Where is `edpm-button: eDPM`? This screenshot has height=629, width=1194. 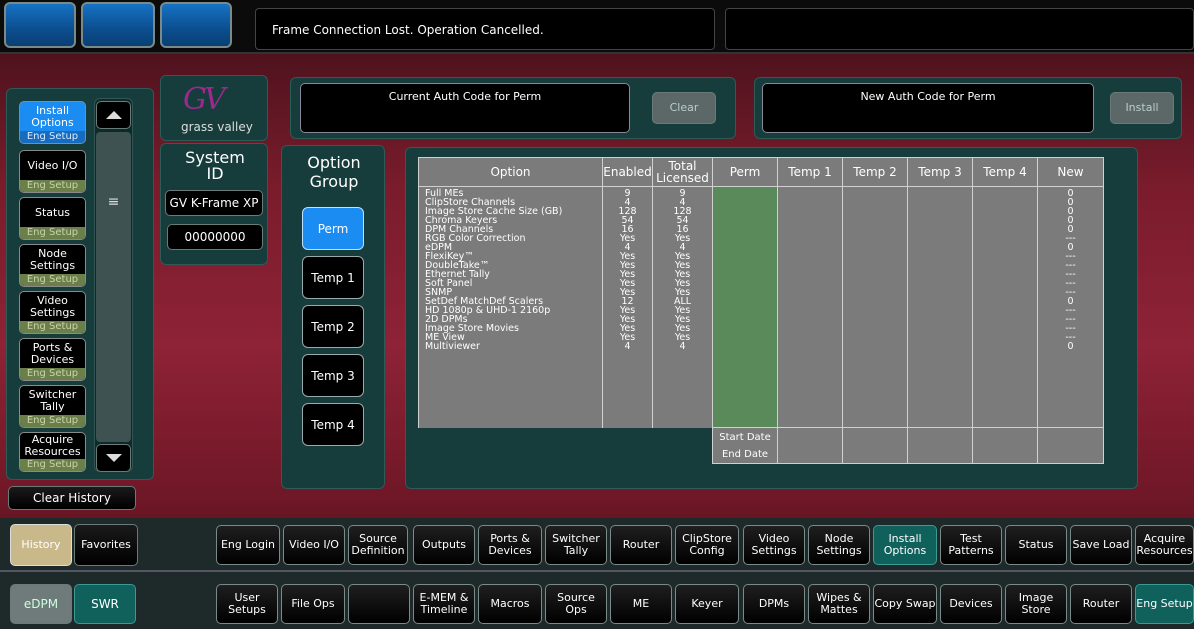
edpm-button: eDPM is located at coordinates (41, 604).